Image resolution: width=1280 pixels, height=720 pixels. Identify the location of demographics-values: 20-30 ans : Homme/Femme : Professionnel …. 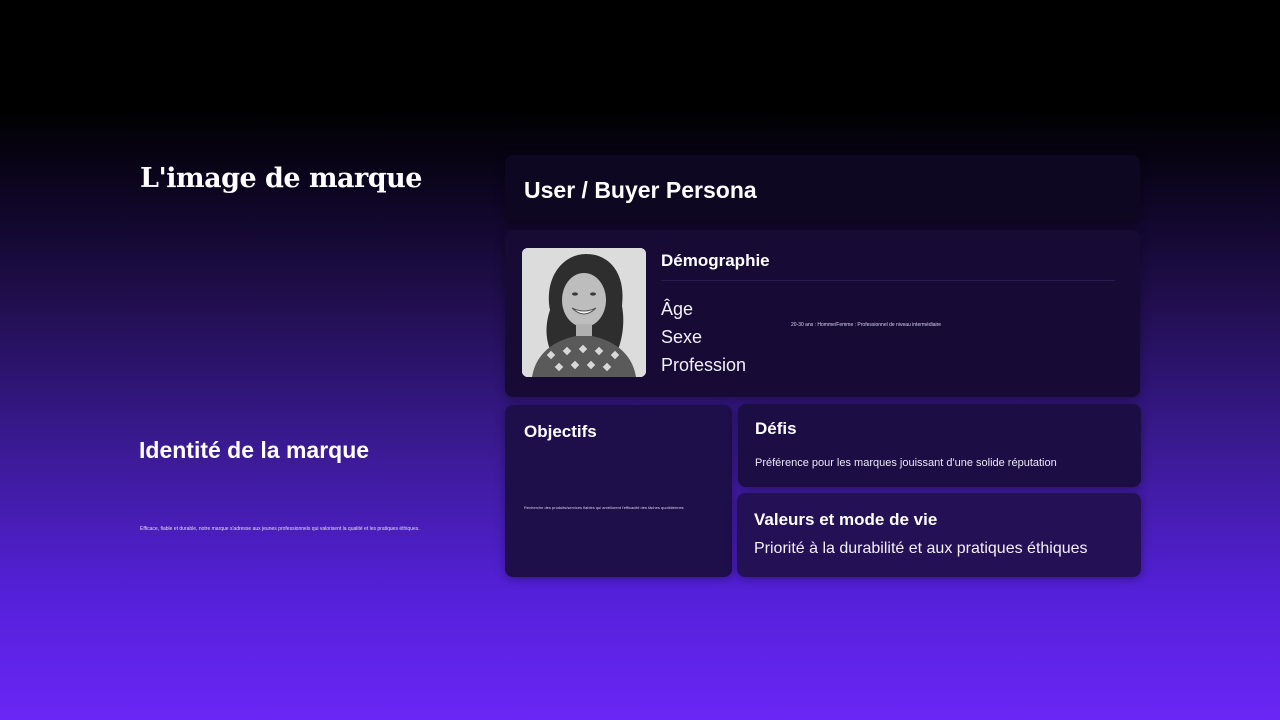
(866, 325).